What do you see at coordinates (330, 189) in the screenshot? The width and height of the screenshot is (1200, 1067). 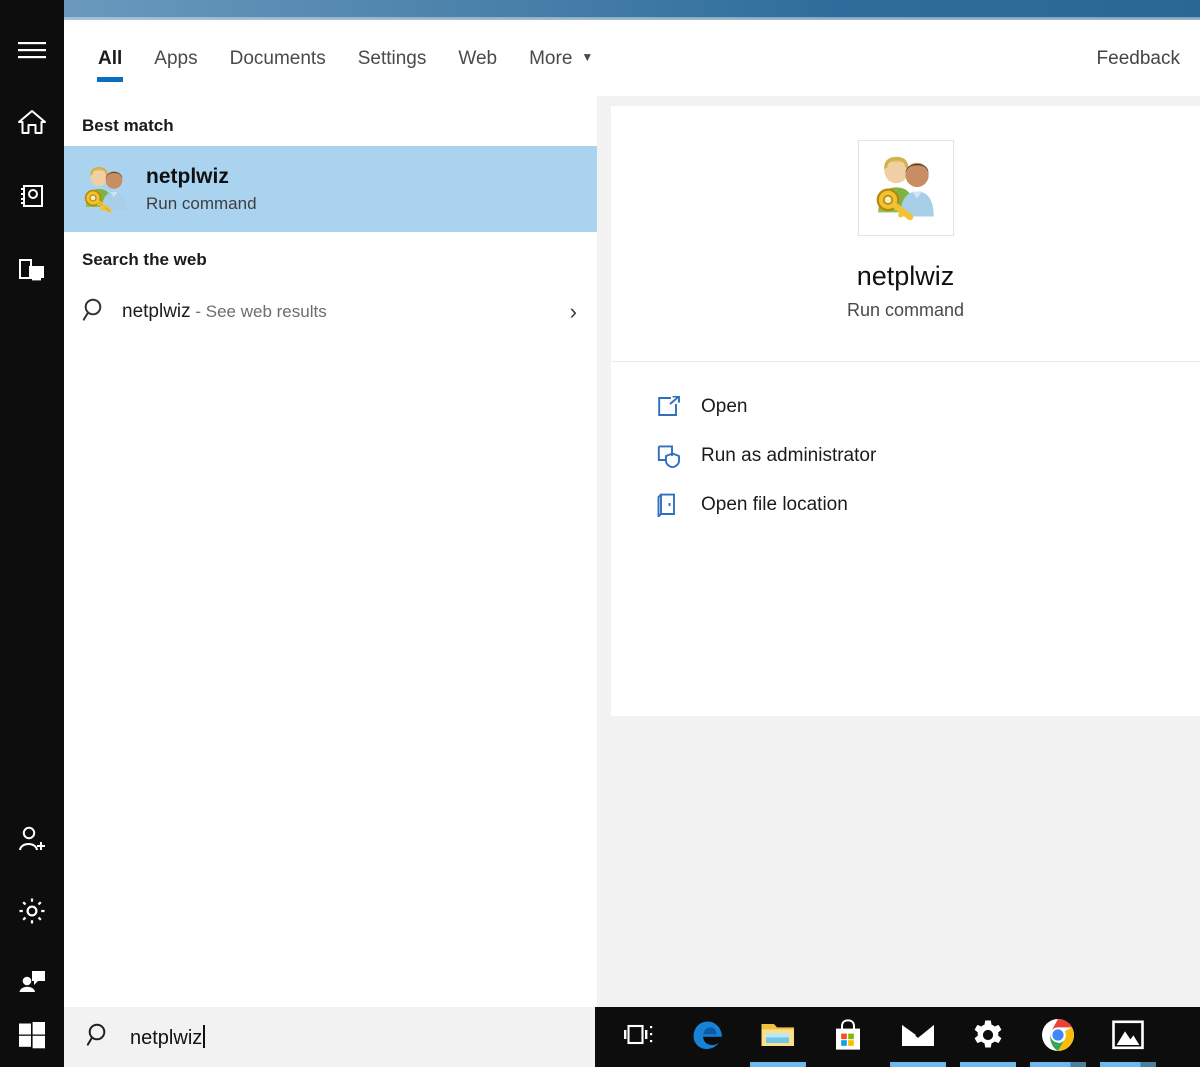 I see `best-match-result-netplwiz: netplwiz Run command` at bounding box center [330, 189].